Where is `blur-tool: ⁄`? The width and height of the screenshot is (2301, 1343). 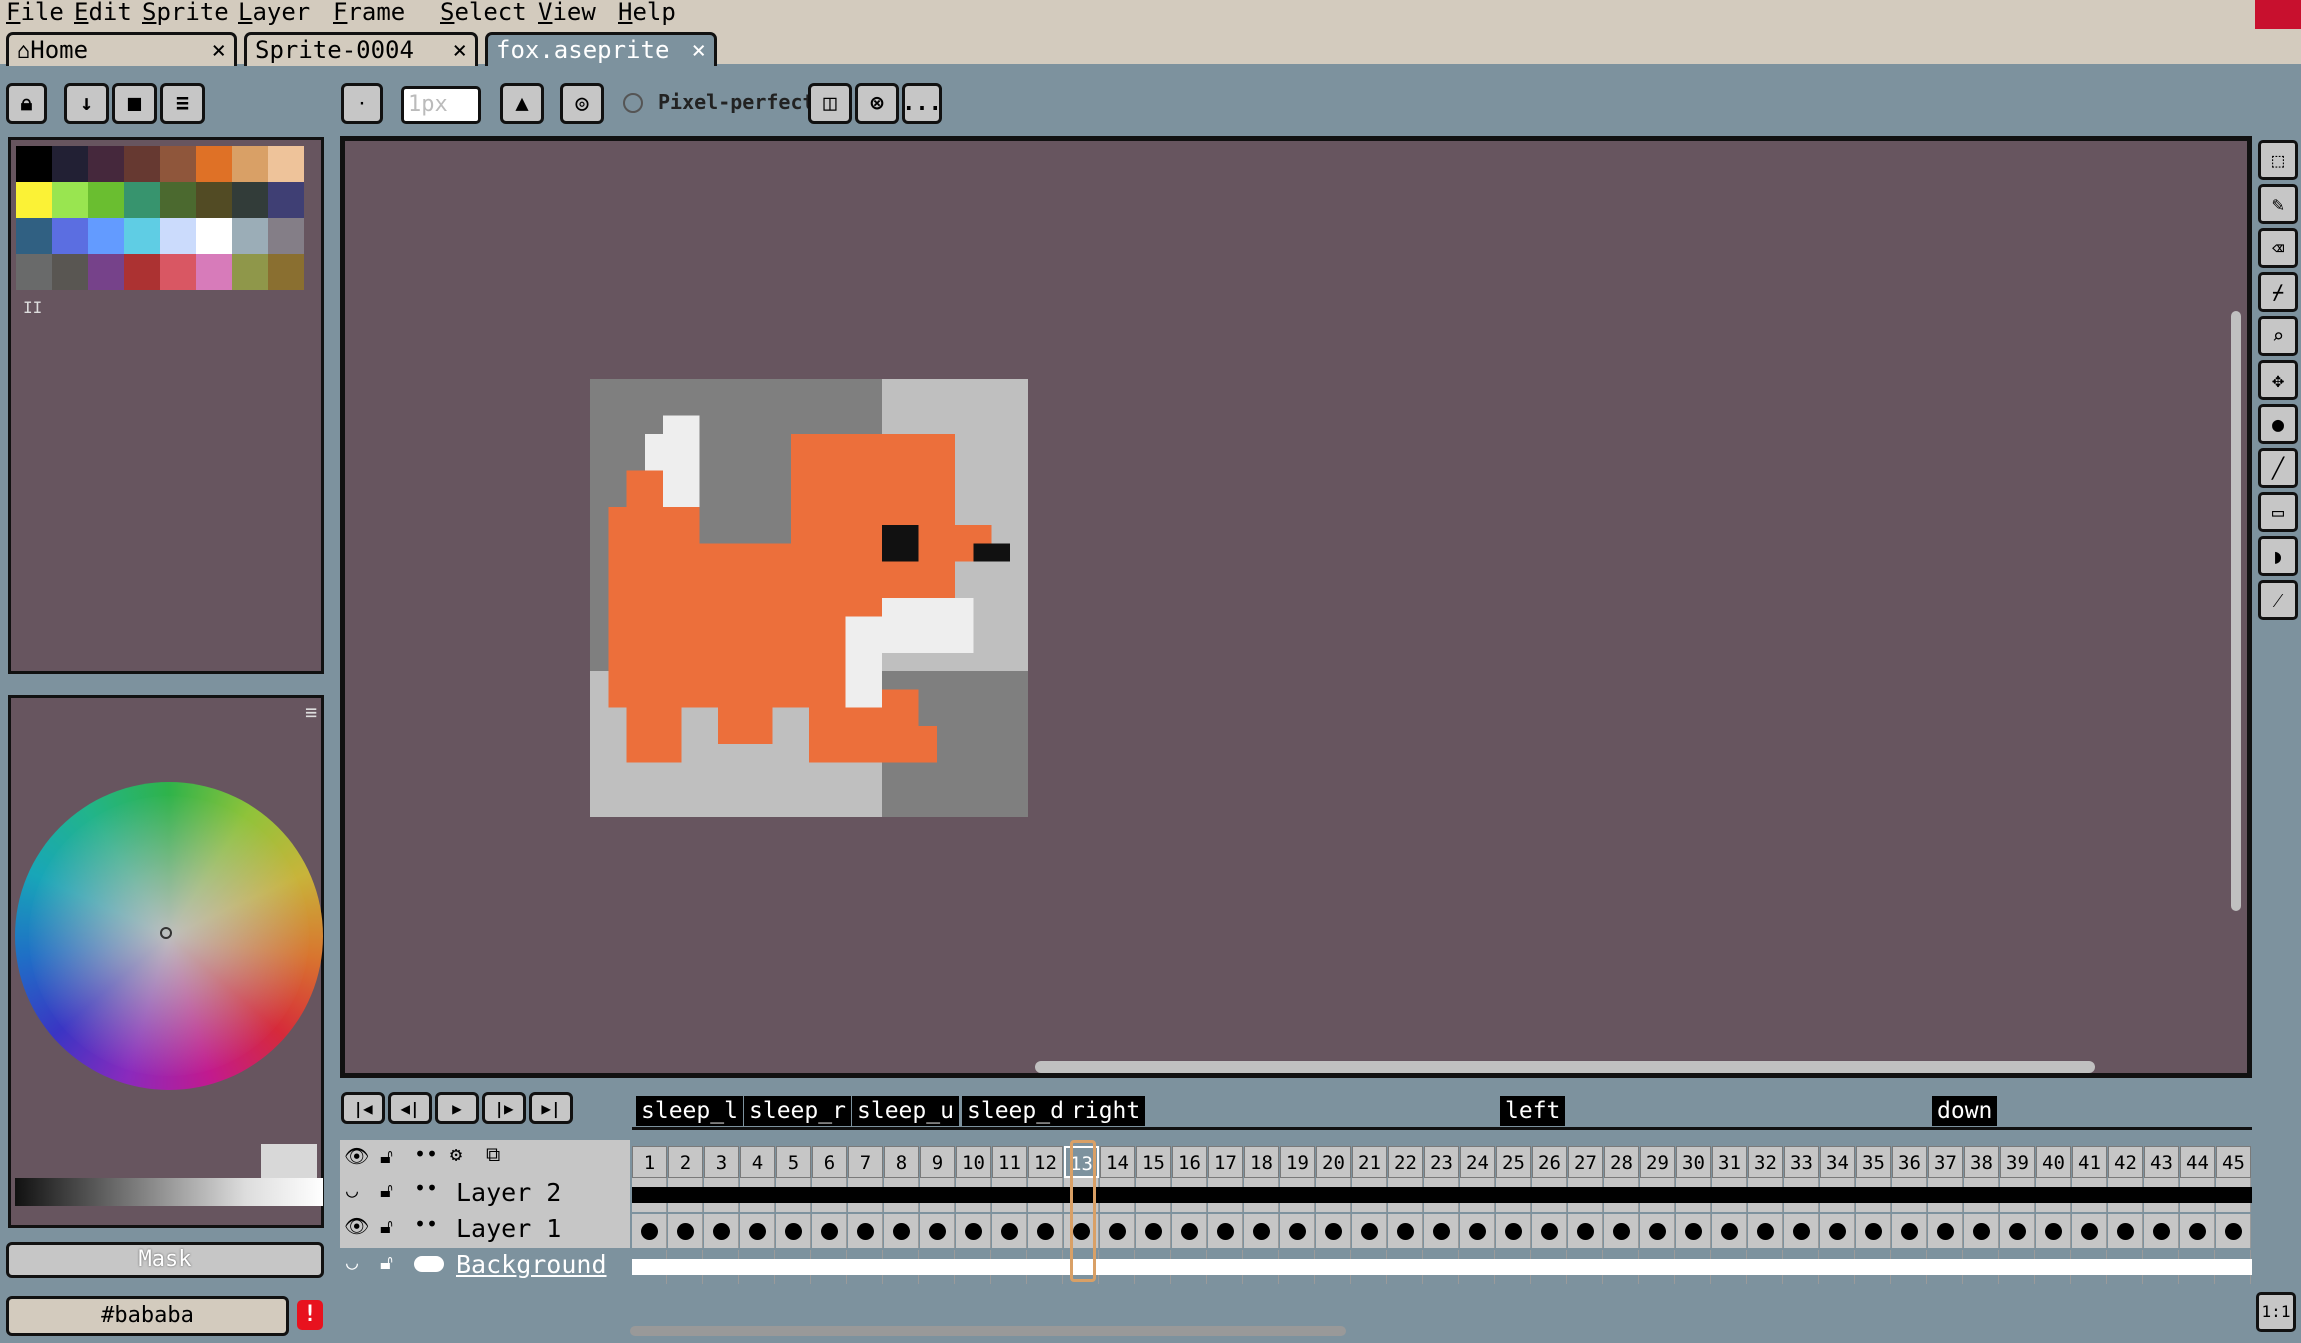 blur-tool: ⁄ is located at coordinates (2278, 600).